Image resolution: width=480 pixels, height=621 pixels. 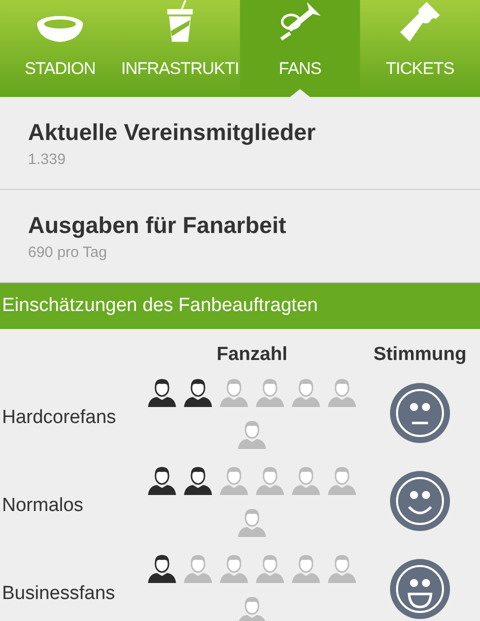 I want to click on tab: TICKETS, so click(x=420, y=48).